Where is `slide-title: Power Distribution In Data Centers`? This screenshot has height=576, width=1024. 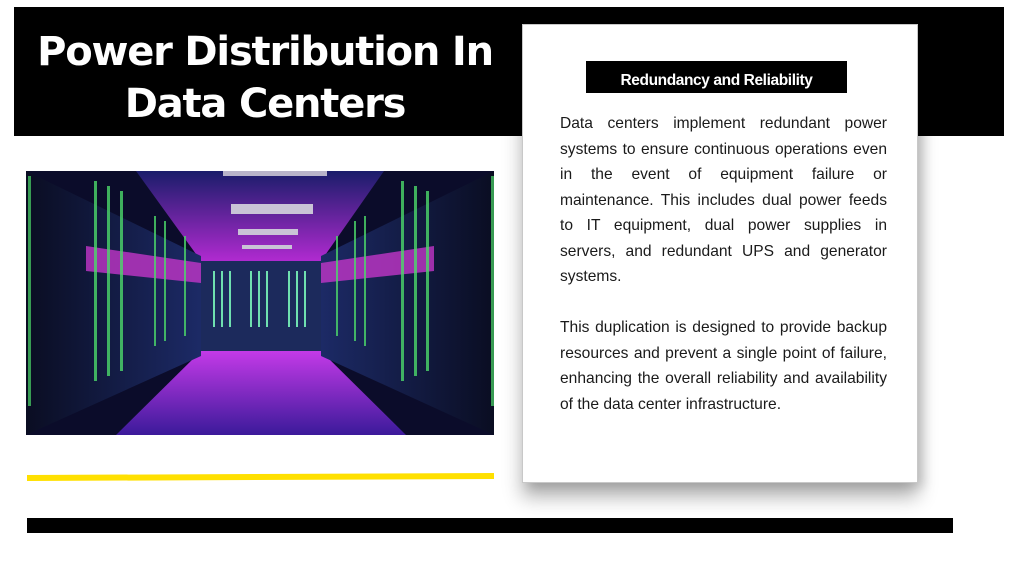 slide-title: Power Distribution In Data Centers is located at coordinates (265, 78).